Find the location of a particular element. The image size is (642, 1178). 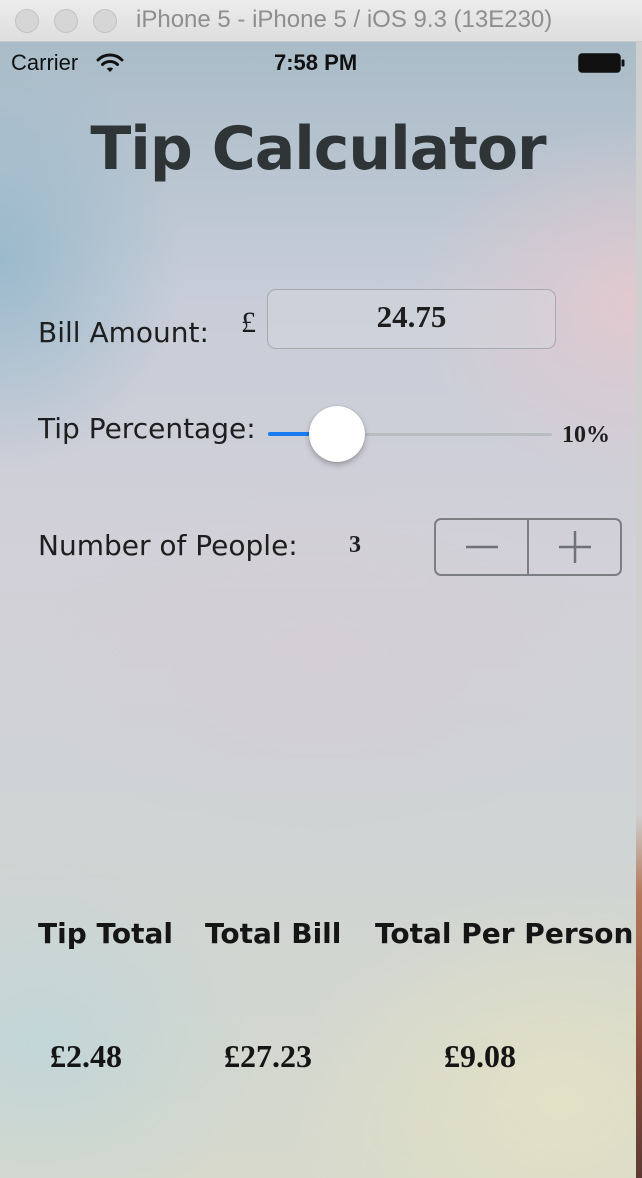

people-stepper is located at coordinates (528, 547).